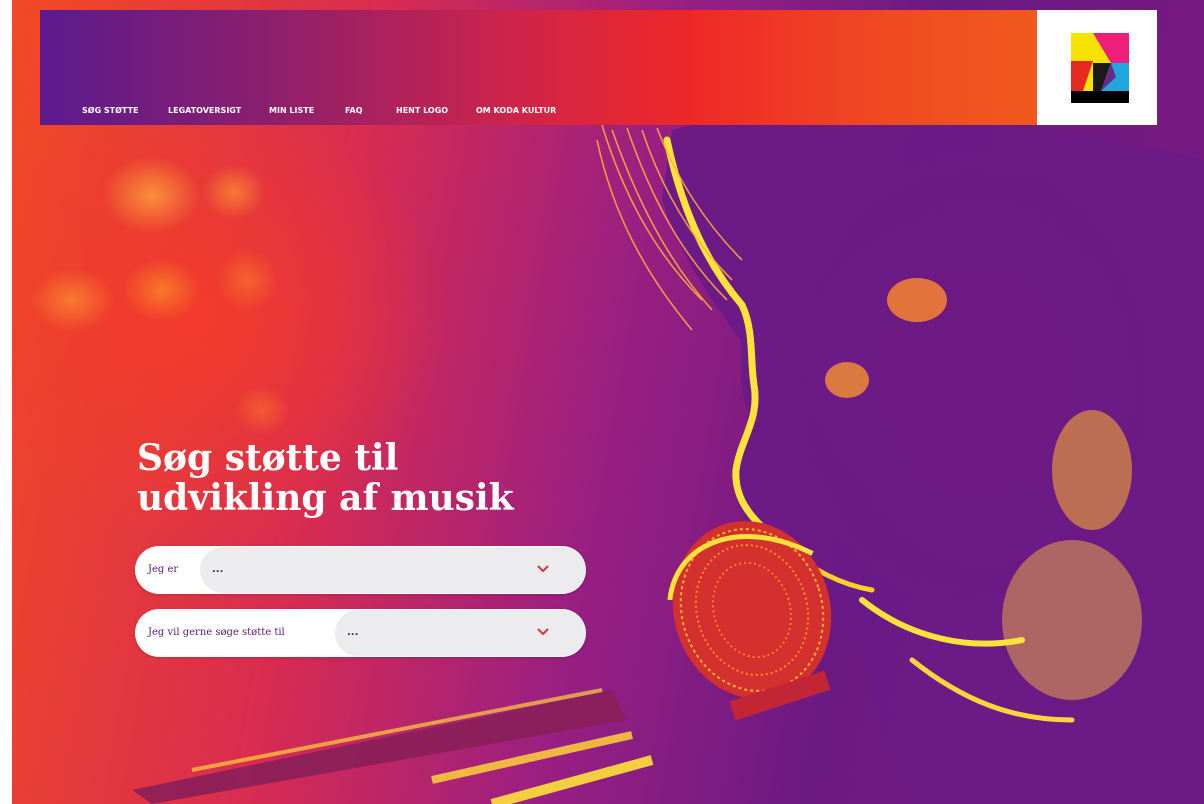 The height and width of the screenshot is (804, 1204). What do you see at coordinates (204, 110) in the screenshot?
I see `nav-item-legatoversigt: LEGATOVERSIGT` at bounding box center [204, 110].